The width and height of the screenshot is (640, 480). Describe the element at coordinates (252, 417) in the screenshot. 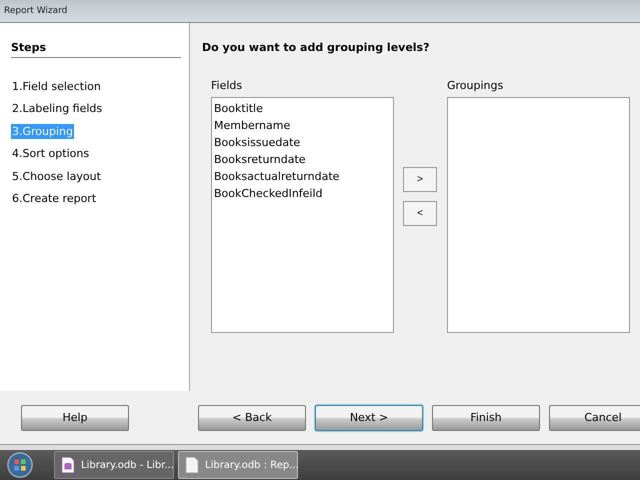

I see `wizard-button: < Back` at that location.